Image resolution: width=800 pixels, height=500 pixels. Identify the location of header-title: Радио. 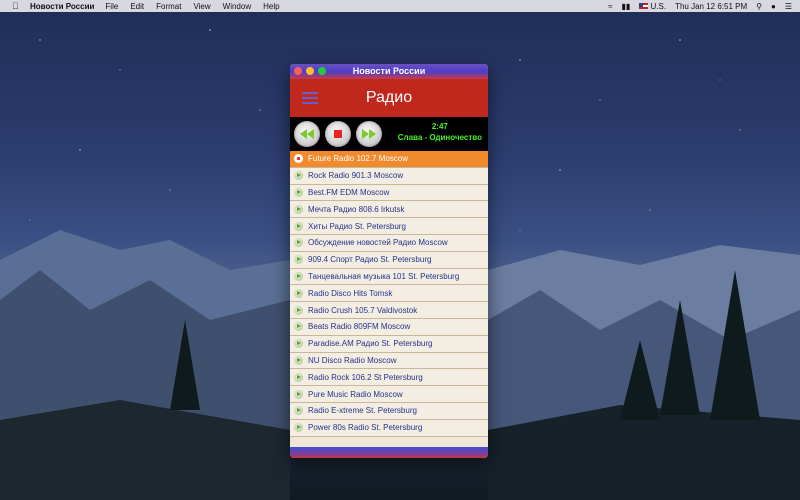
(389, 97).